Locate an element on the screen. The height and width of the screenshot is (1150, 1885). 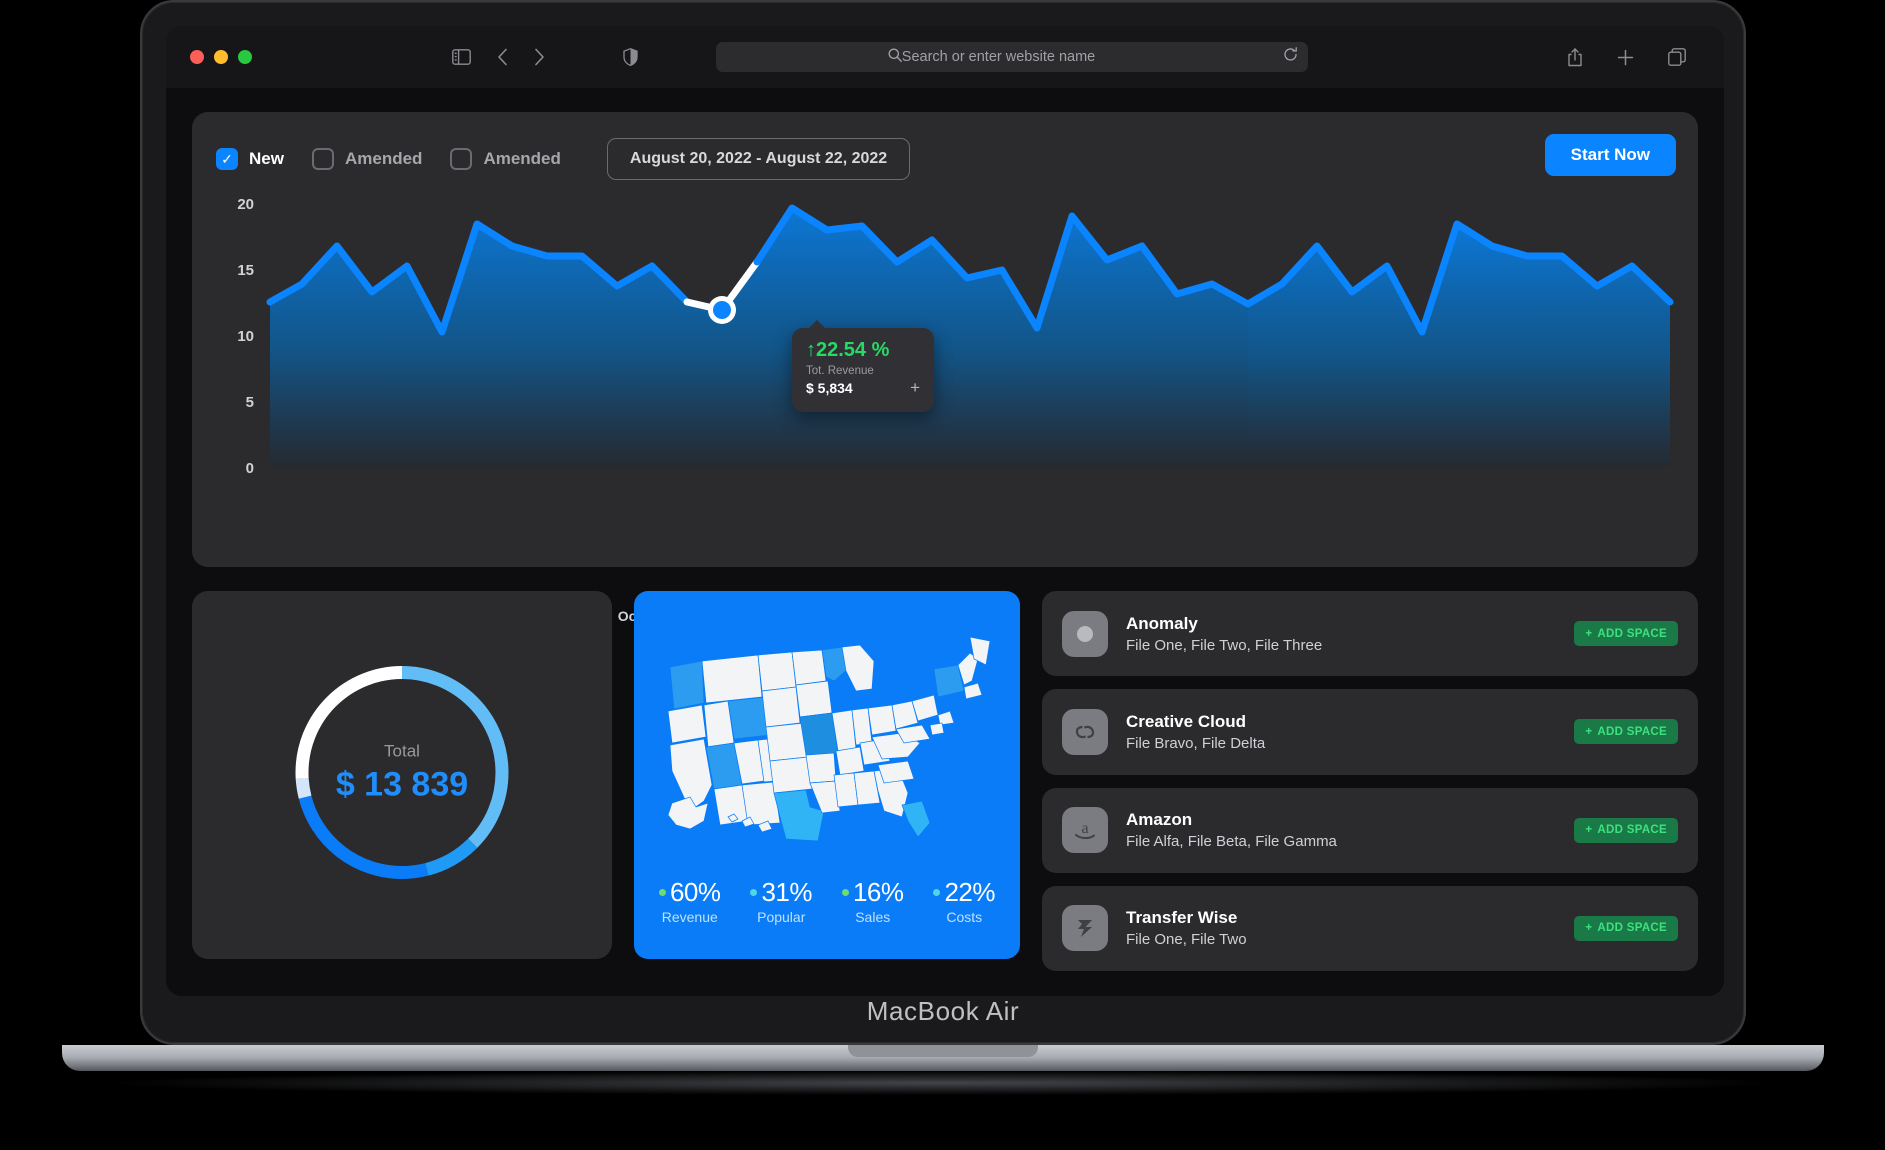
state-ks is located at coordinates (791, 775).